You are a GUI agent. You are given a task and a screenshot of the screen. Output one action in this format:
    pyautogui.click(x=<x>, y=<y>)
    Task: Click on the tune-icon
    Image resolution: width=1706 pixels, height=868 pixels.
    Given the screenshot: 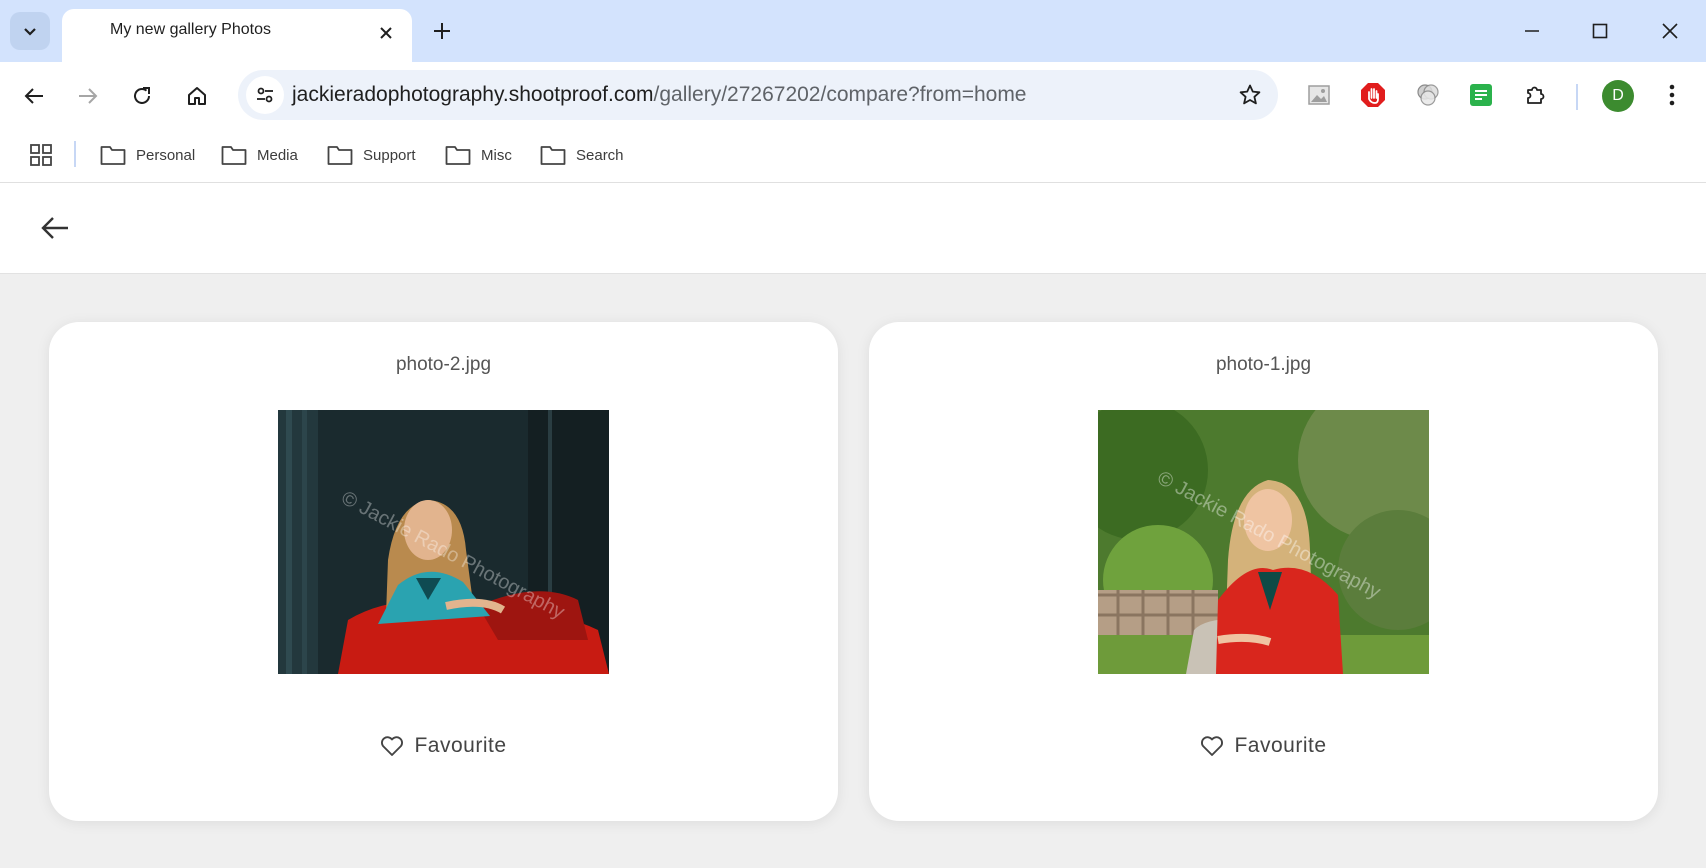 What is the action you would take?
    pyautogui.click(x=265, y=95)
    